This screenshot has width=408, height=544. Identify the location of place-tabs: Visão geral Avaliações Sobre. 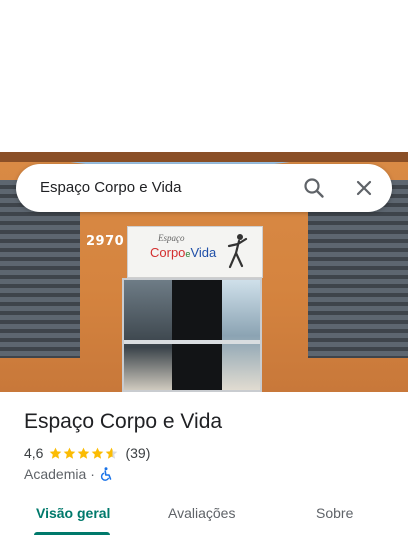
(204, 518).